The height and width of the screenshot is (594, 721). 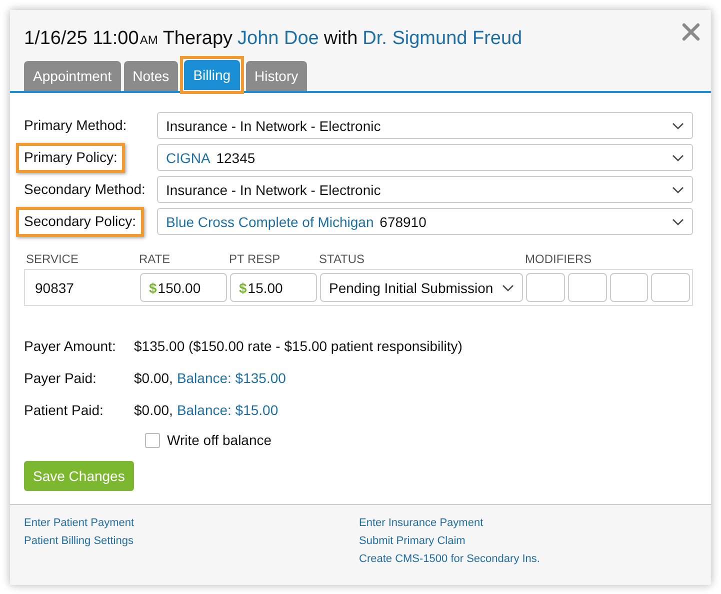 I want to click on balance-link: Balance: $15.00, so click(x=227, y=410).